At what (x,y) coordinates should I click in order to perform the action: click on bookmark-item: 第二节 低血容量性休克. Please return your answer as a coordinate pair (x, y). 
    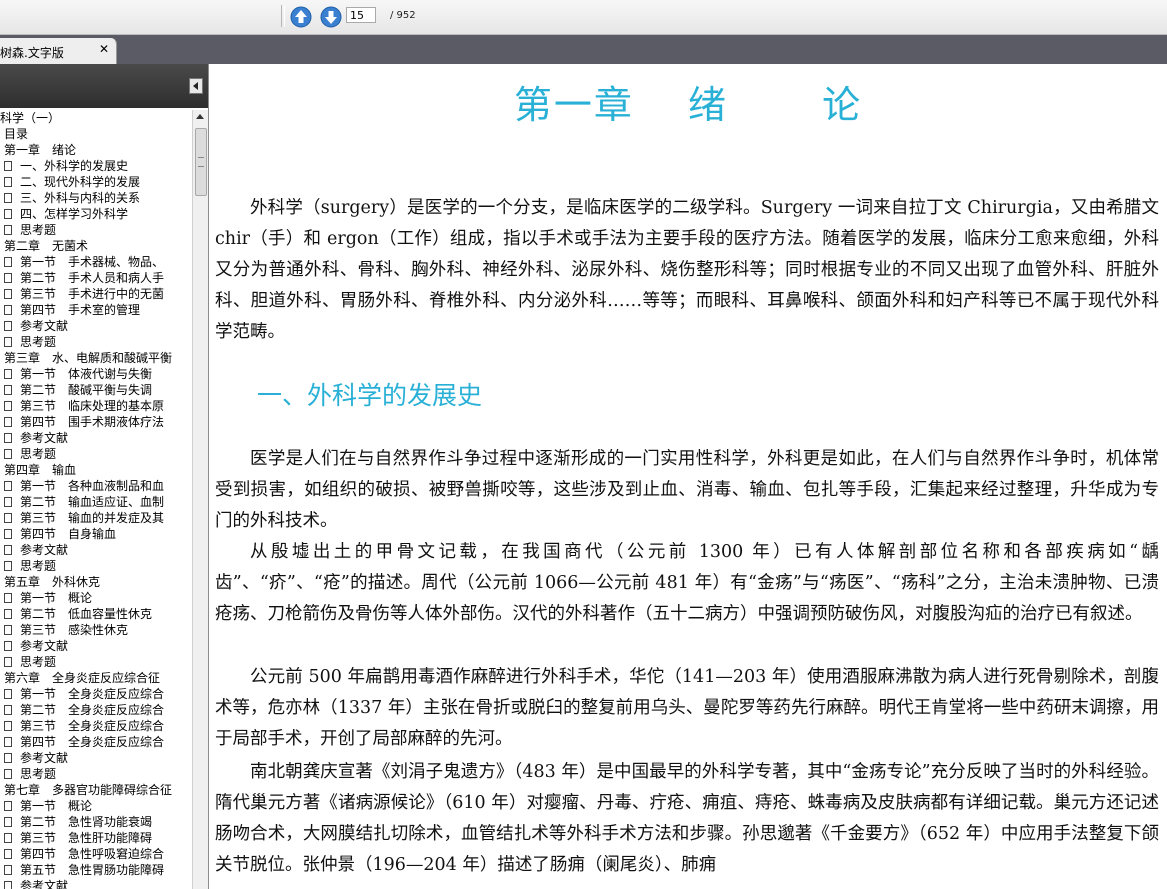
    Looking at the image, I should click on (96, 614).